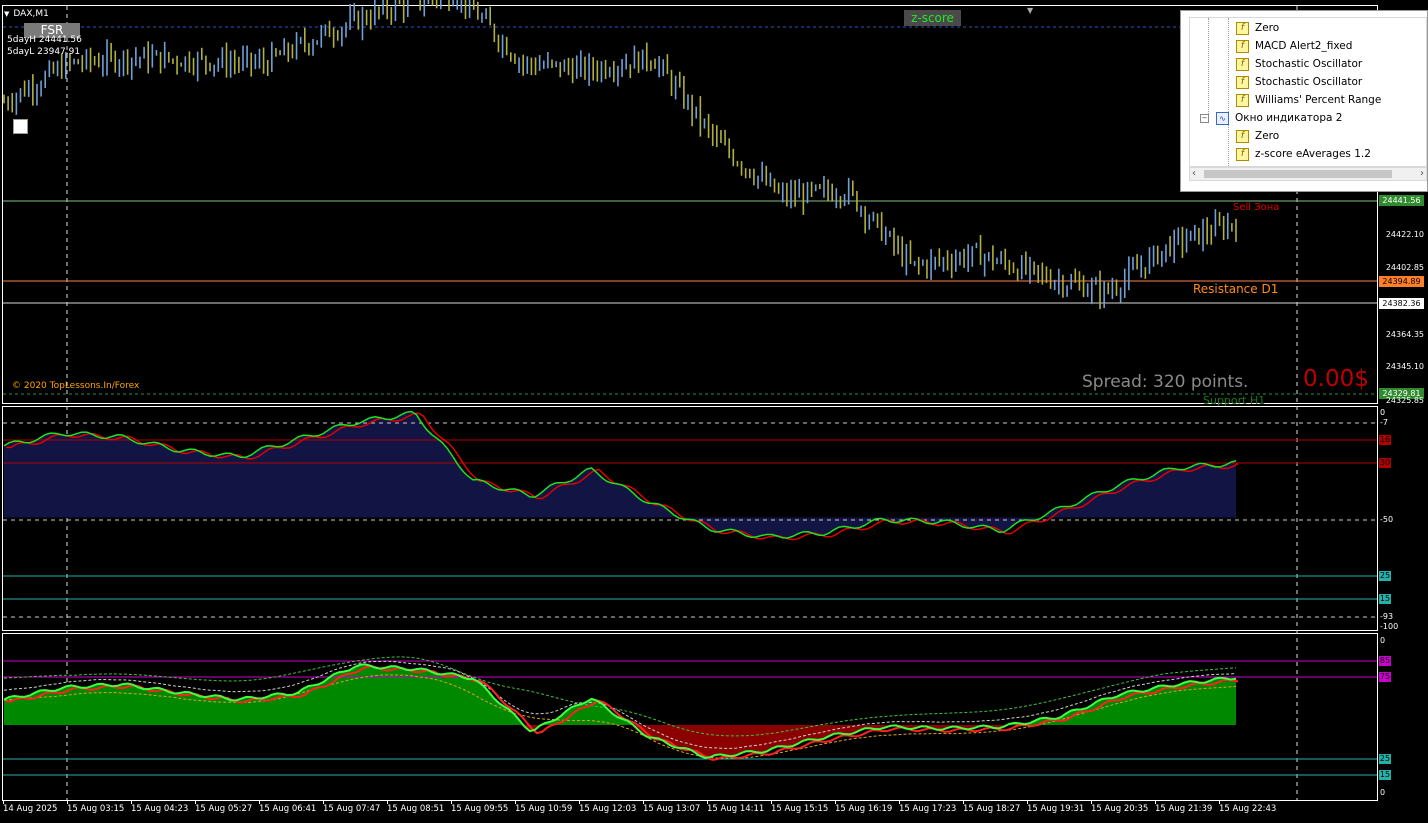  What do you see at coordinates (1120, 809) in the screenshot?
I see `time-axis-label: 15 Aug 20:35` at bounding box center [1120, 809].